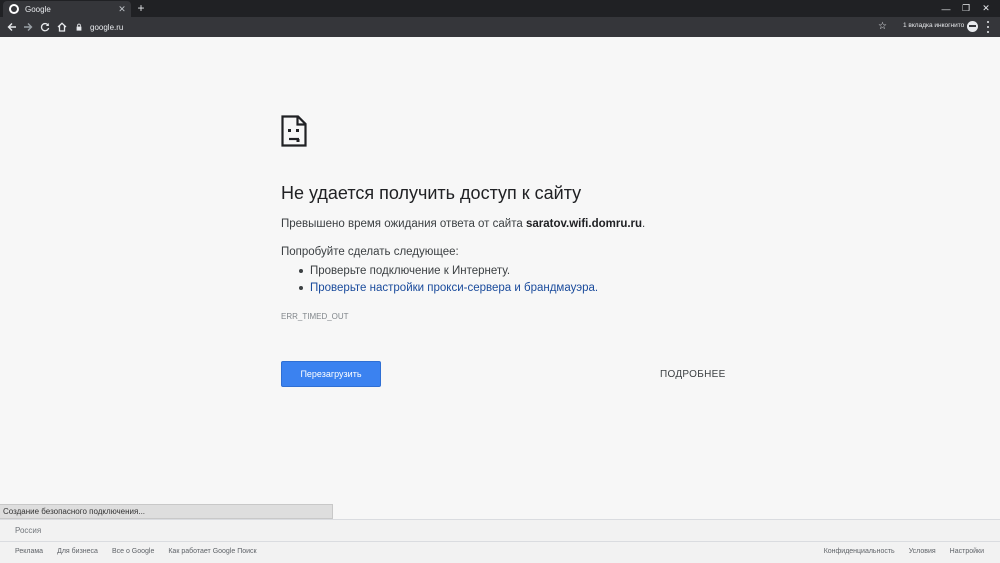 The image size is (1000, 563). Describe the element at coordinates (38, 9) in the screenshot. I see `tab-title: Google` at that location.